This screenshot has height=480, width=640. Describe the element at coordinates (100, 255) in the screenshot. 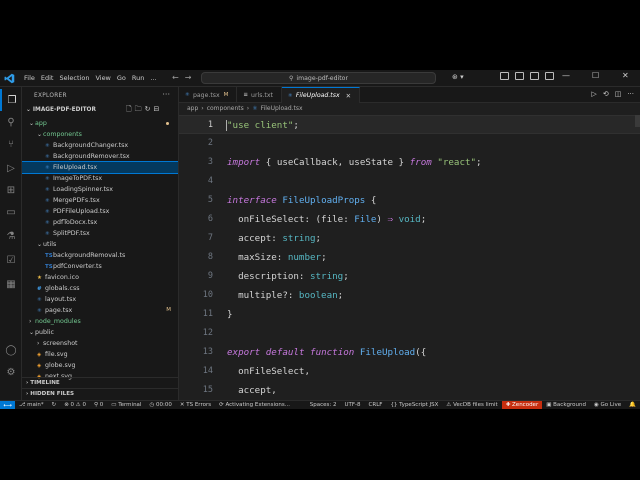

I see `tree-item-backgroundremoval-ts: TSbackgroundRemoval.ts` at that location.